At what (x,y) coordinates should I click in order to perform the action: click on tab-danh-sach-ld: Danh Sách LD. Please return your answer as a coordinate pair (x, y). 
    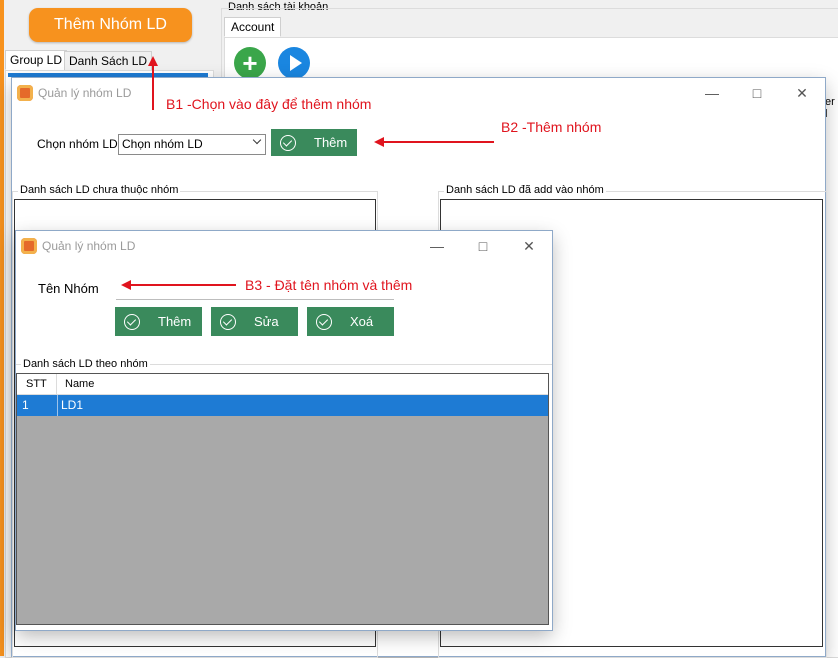
    Looking at the image, I should click on (108, 61).